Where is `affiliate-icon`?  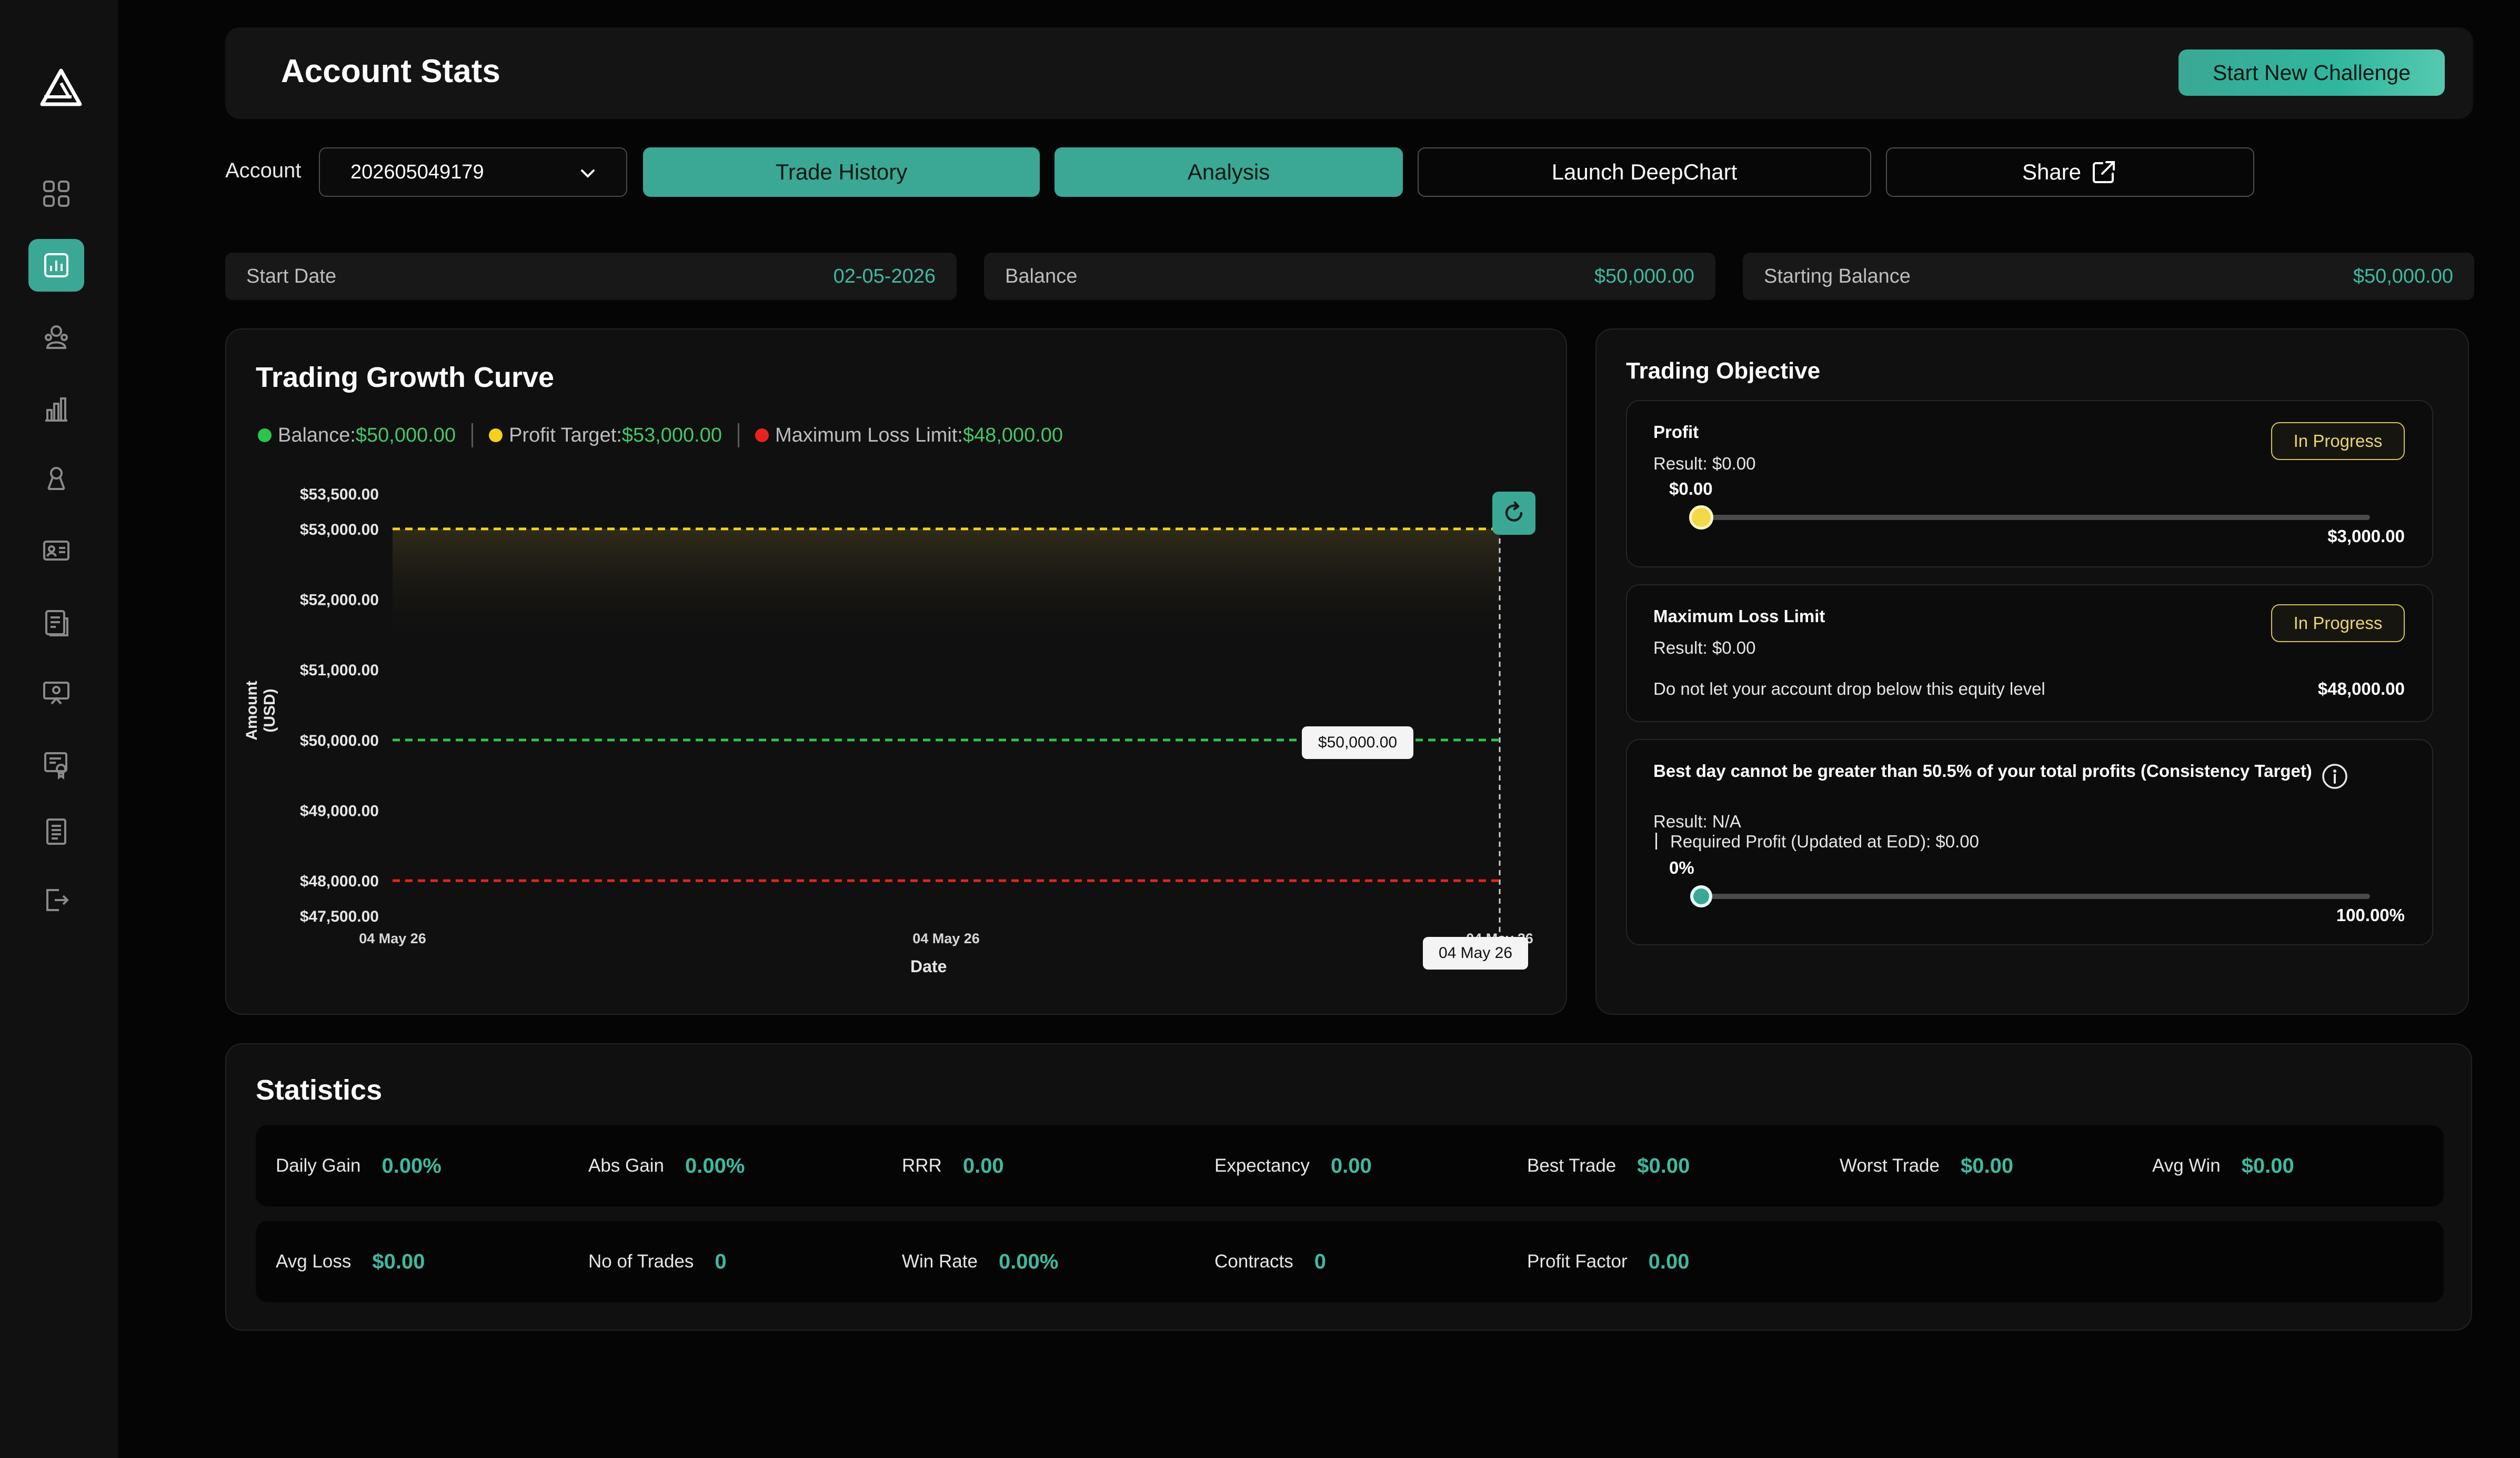
affiliate-icon is located at coordinates (56, 479).